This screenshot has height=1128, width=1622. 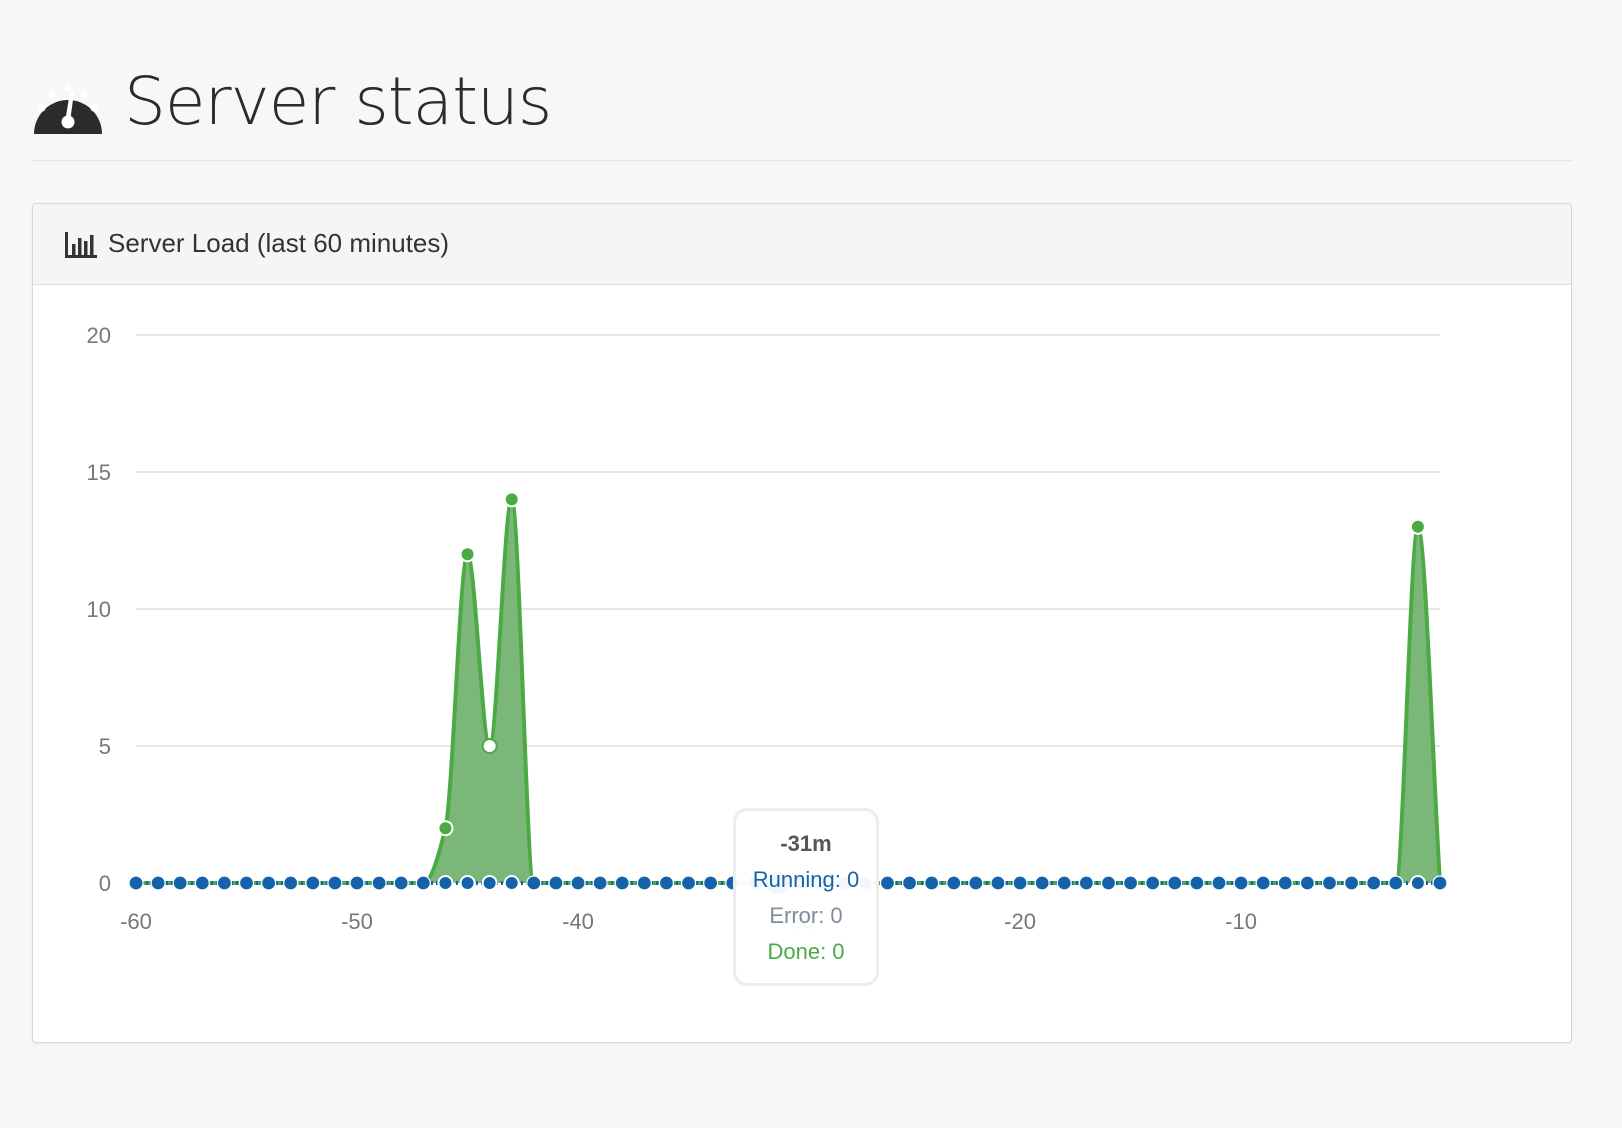 What do you see at coordinates (806, 897) in the screenshot?
I see `chart-tooltip: -31m Running: 0 Error: 0 Done: 0` at bounding box center [806, 897].